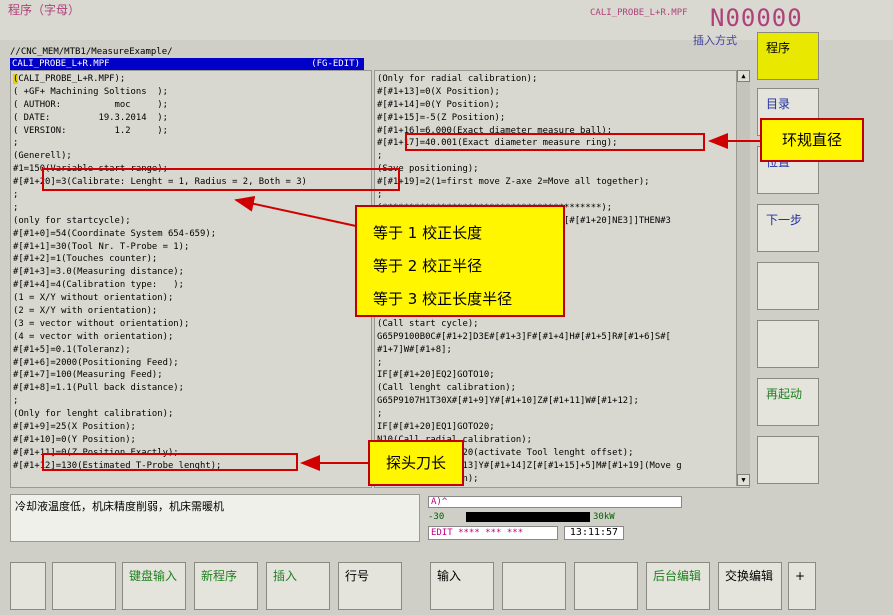 The height and width of the screenshot is (615, 893). I want to click on calibrate-3-note: 等于 3 校正长度半径, so click(443, 299).